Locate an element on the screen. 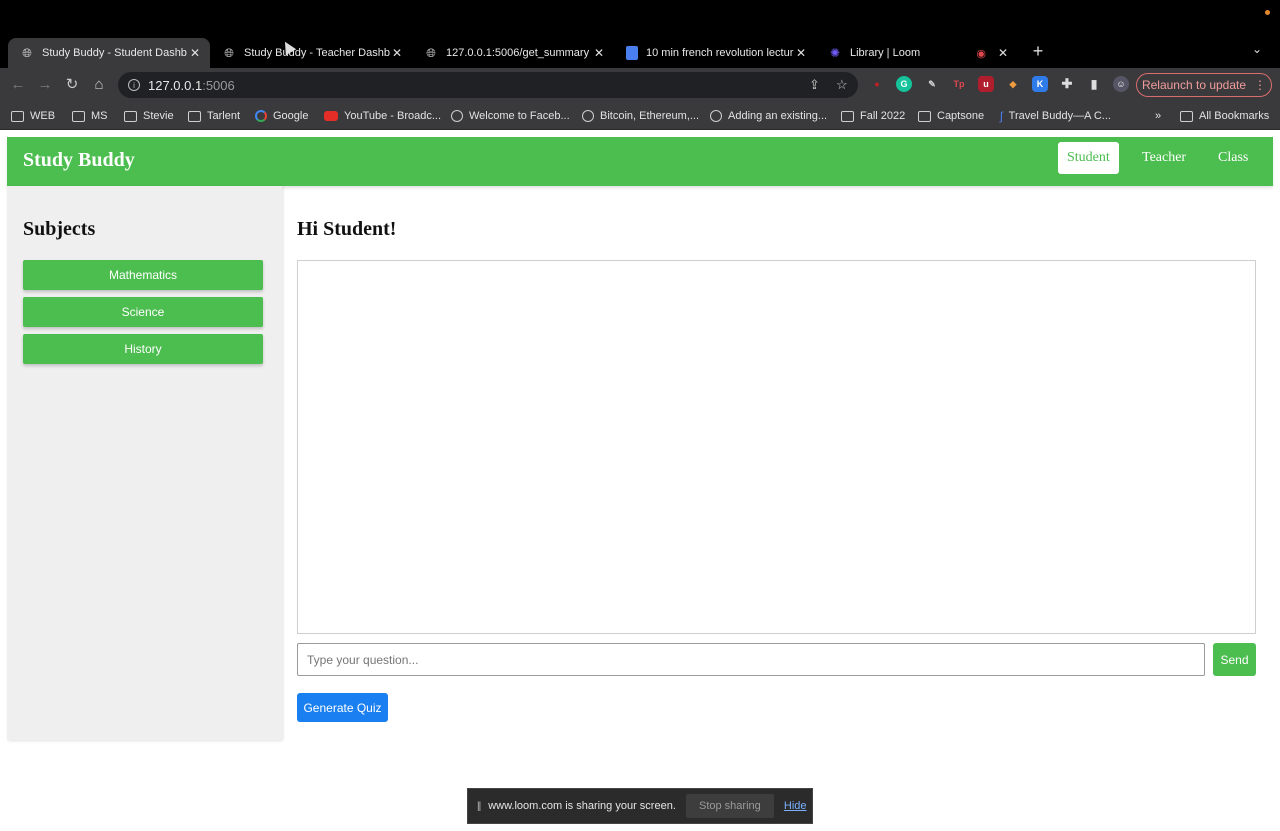  profile-avatar-icon: ☺ is located at coordinates (1121, 84).